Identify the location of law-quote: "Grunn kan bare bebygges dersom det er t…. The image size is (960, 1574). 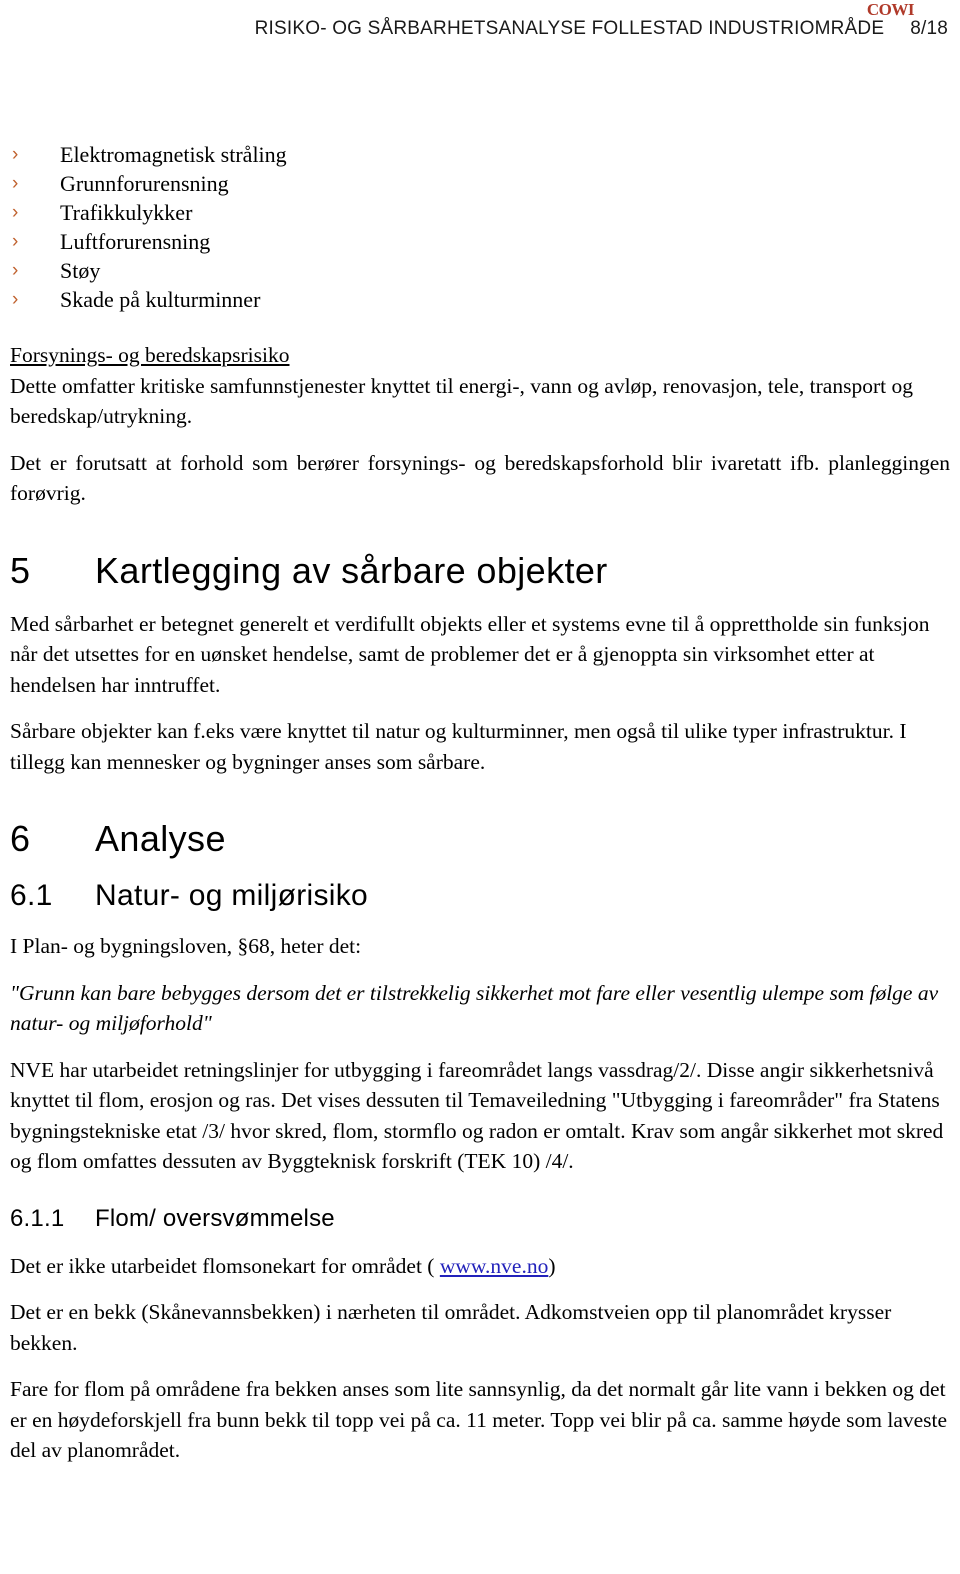
(474, 1008).